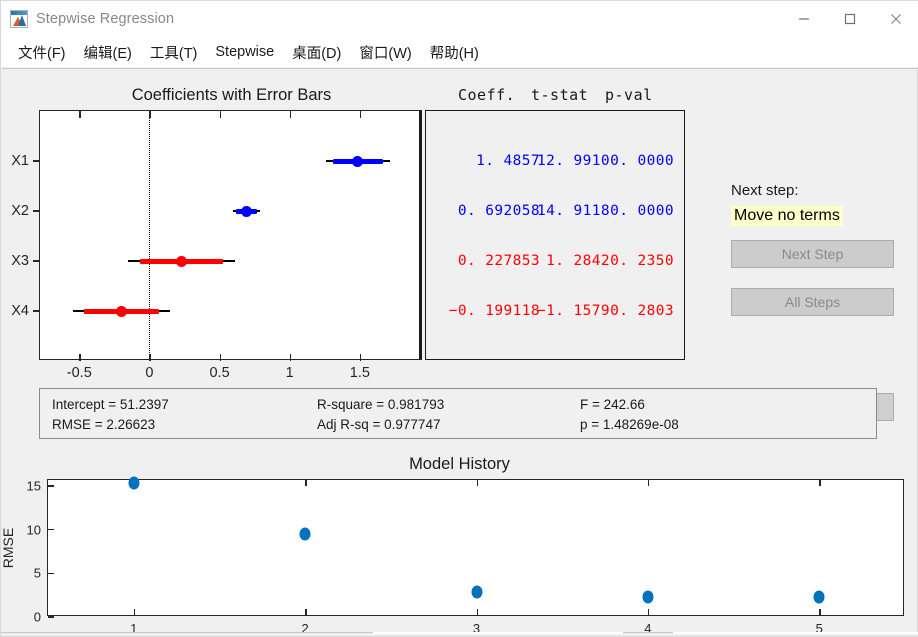 The width and height of the screenshot is (918, 637). Describe the element at coordinates (19, 19) in the screenshot. I see `matlab-membrane-icon` at that location.